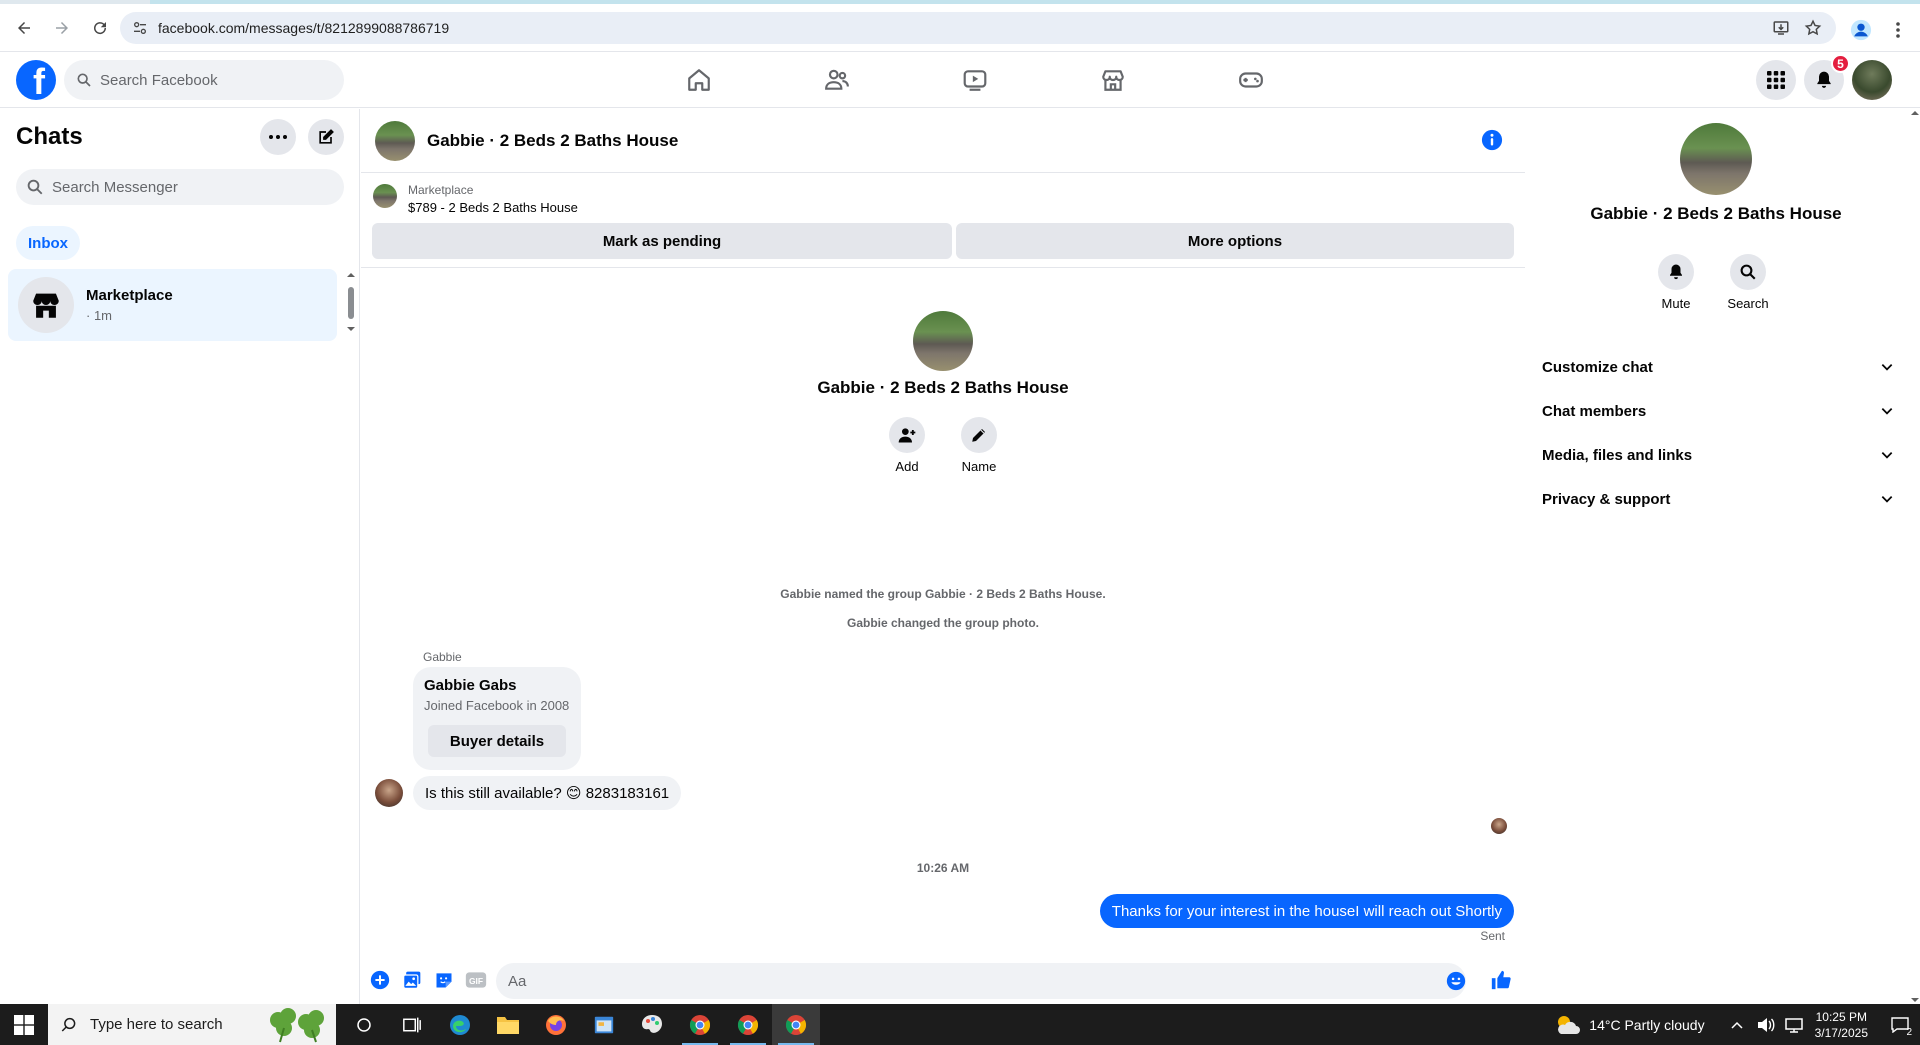 The height and width of the screenshot is (1045, 1920). Describe the element at coordinates (100, 28) in the screenshot. I see `reload-button` at that location.